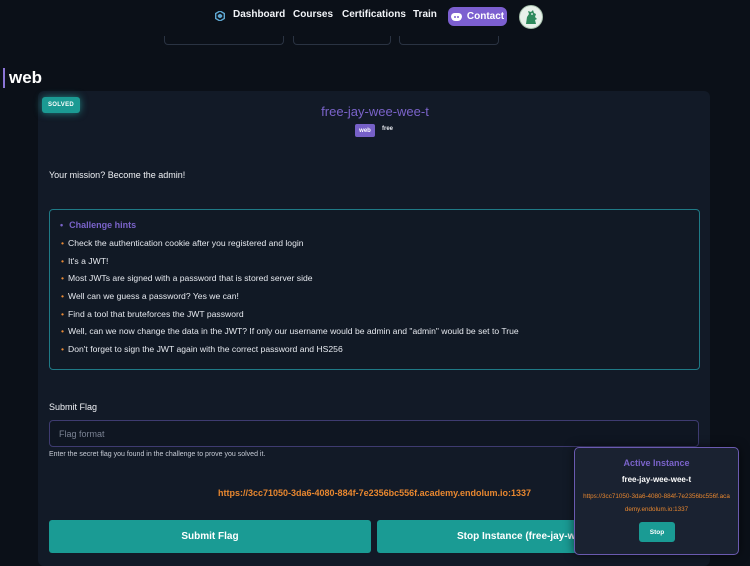 Image resolution: width=750 pixels, height=566 pixels. Describe the element at coordinates (73, 407) in the screenshot. I see `submit-flag-label: Submit Flag` at that location.